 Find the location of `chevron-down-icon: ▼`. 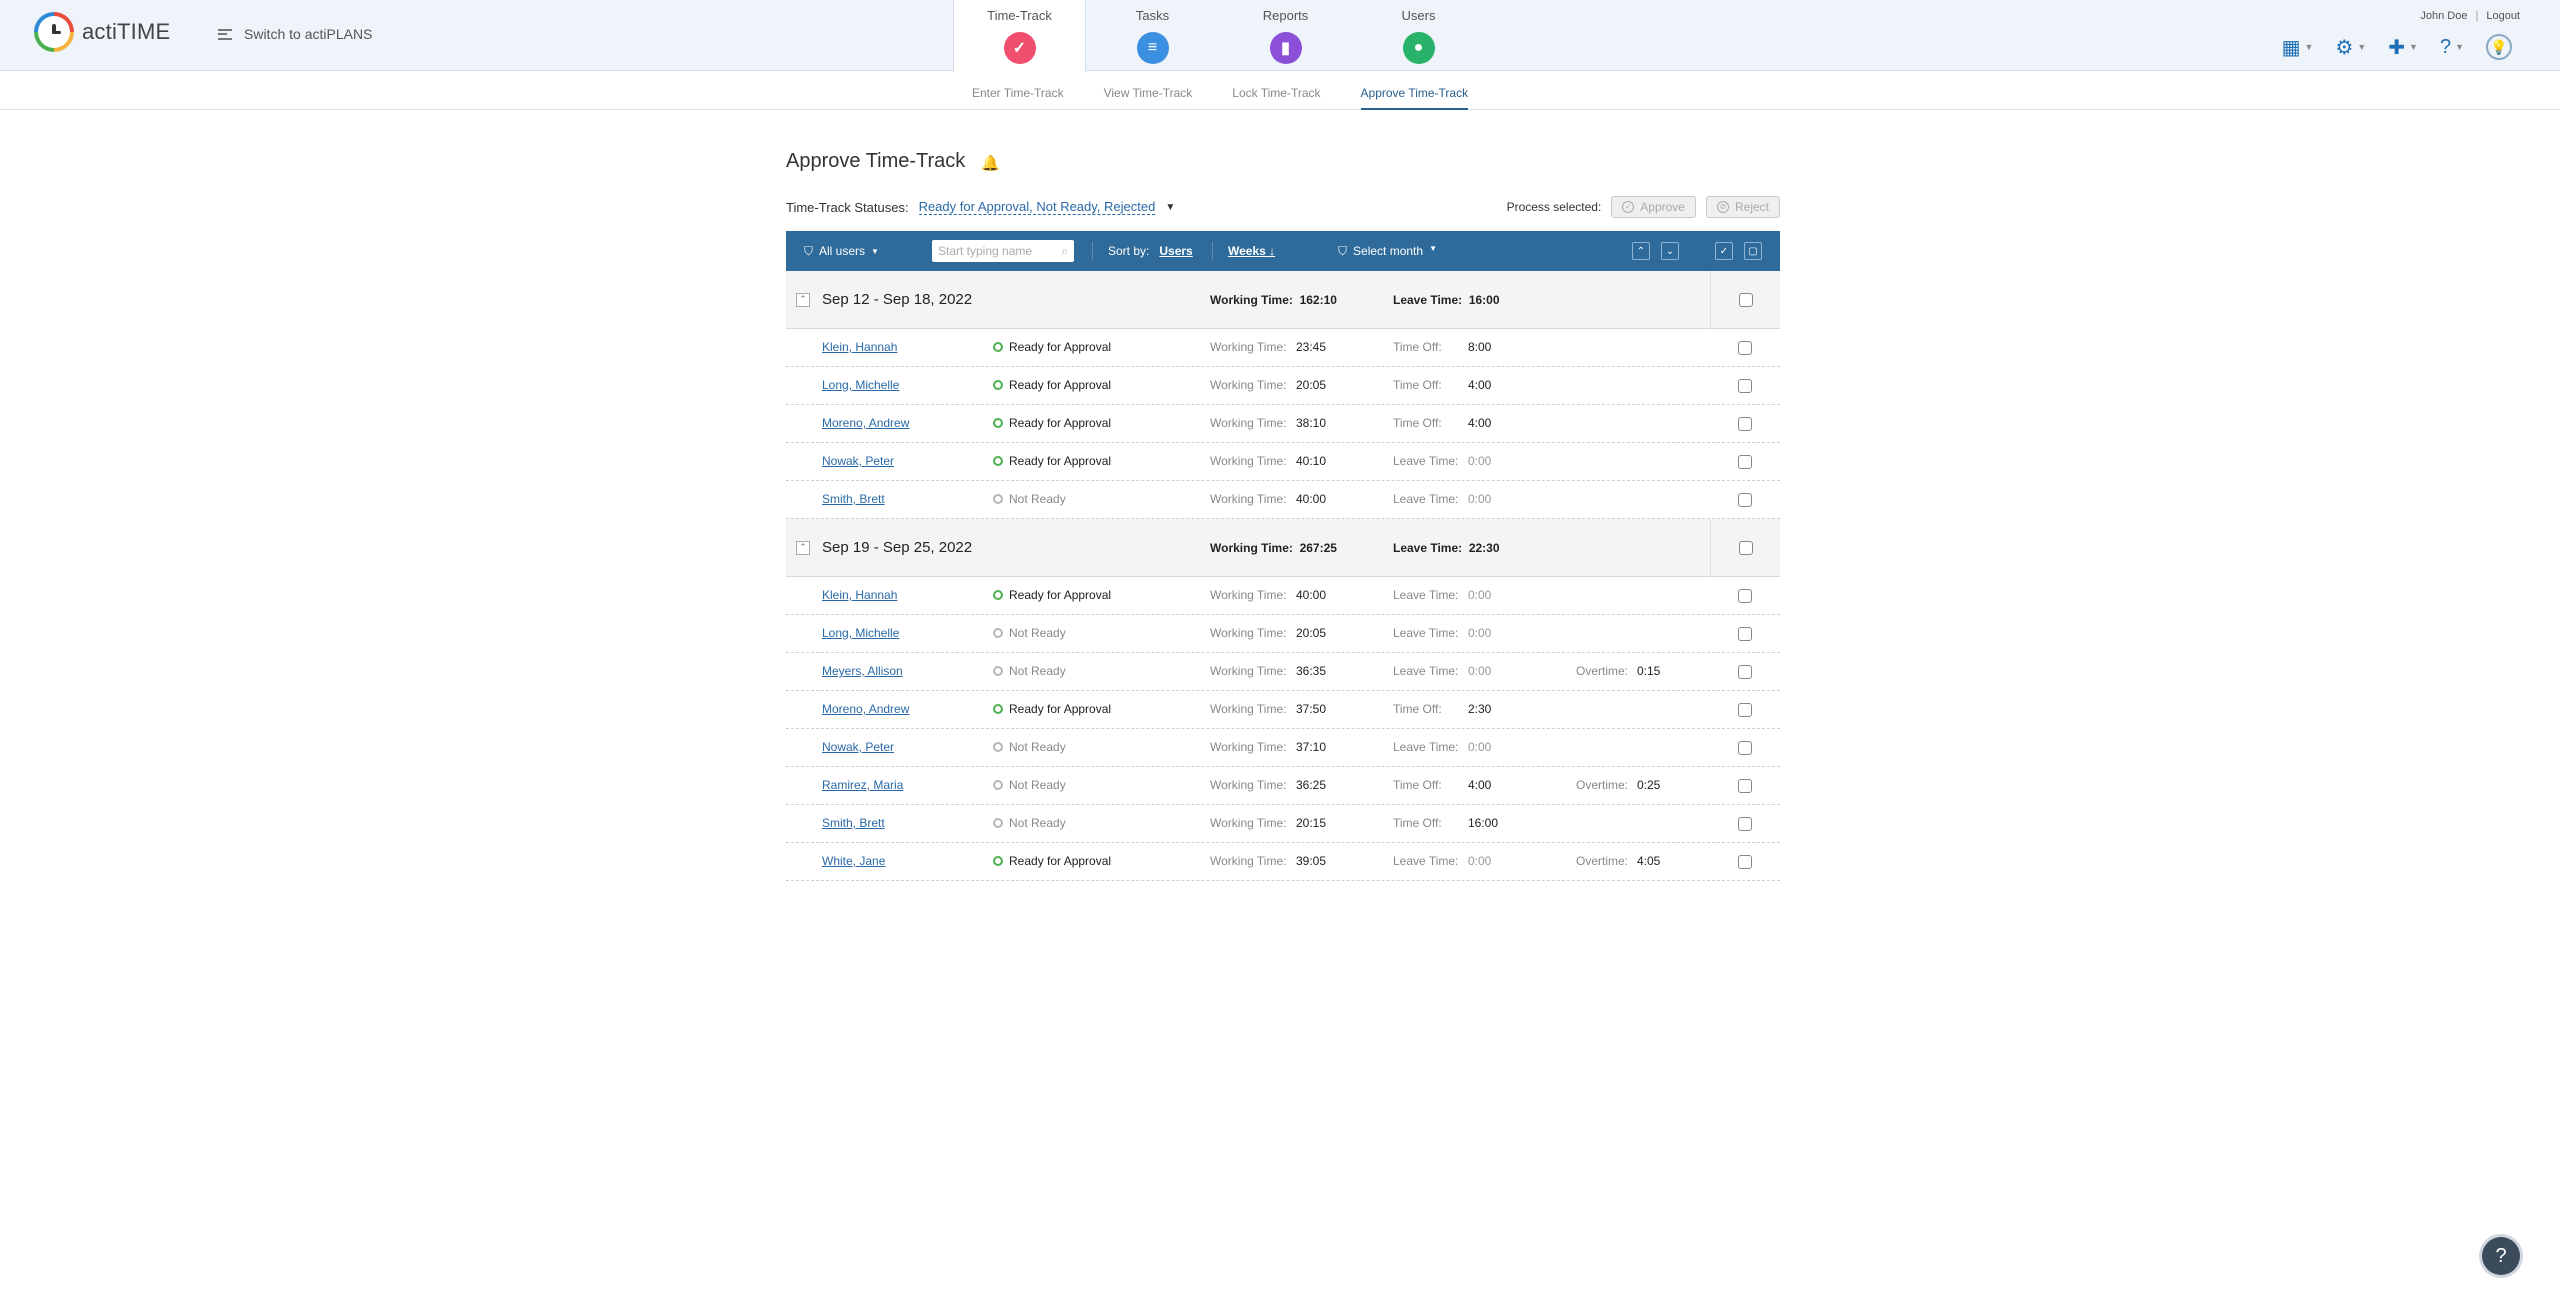

chevron-down-icon: ▼ is located at coordinates (1170, 207).